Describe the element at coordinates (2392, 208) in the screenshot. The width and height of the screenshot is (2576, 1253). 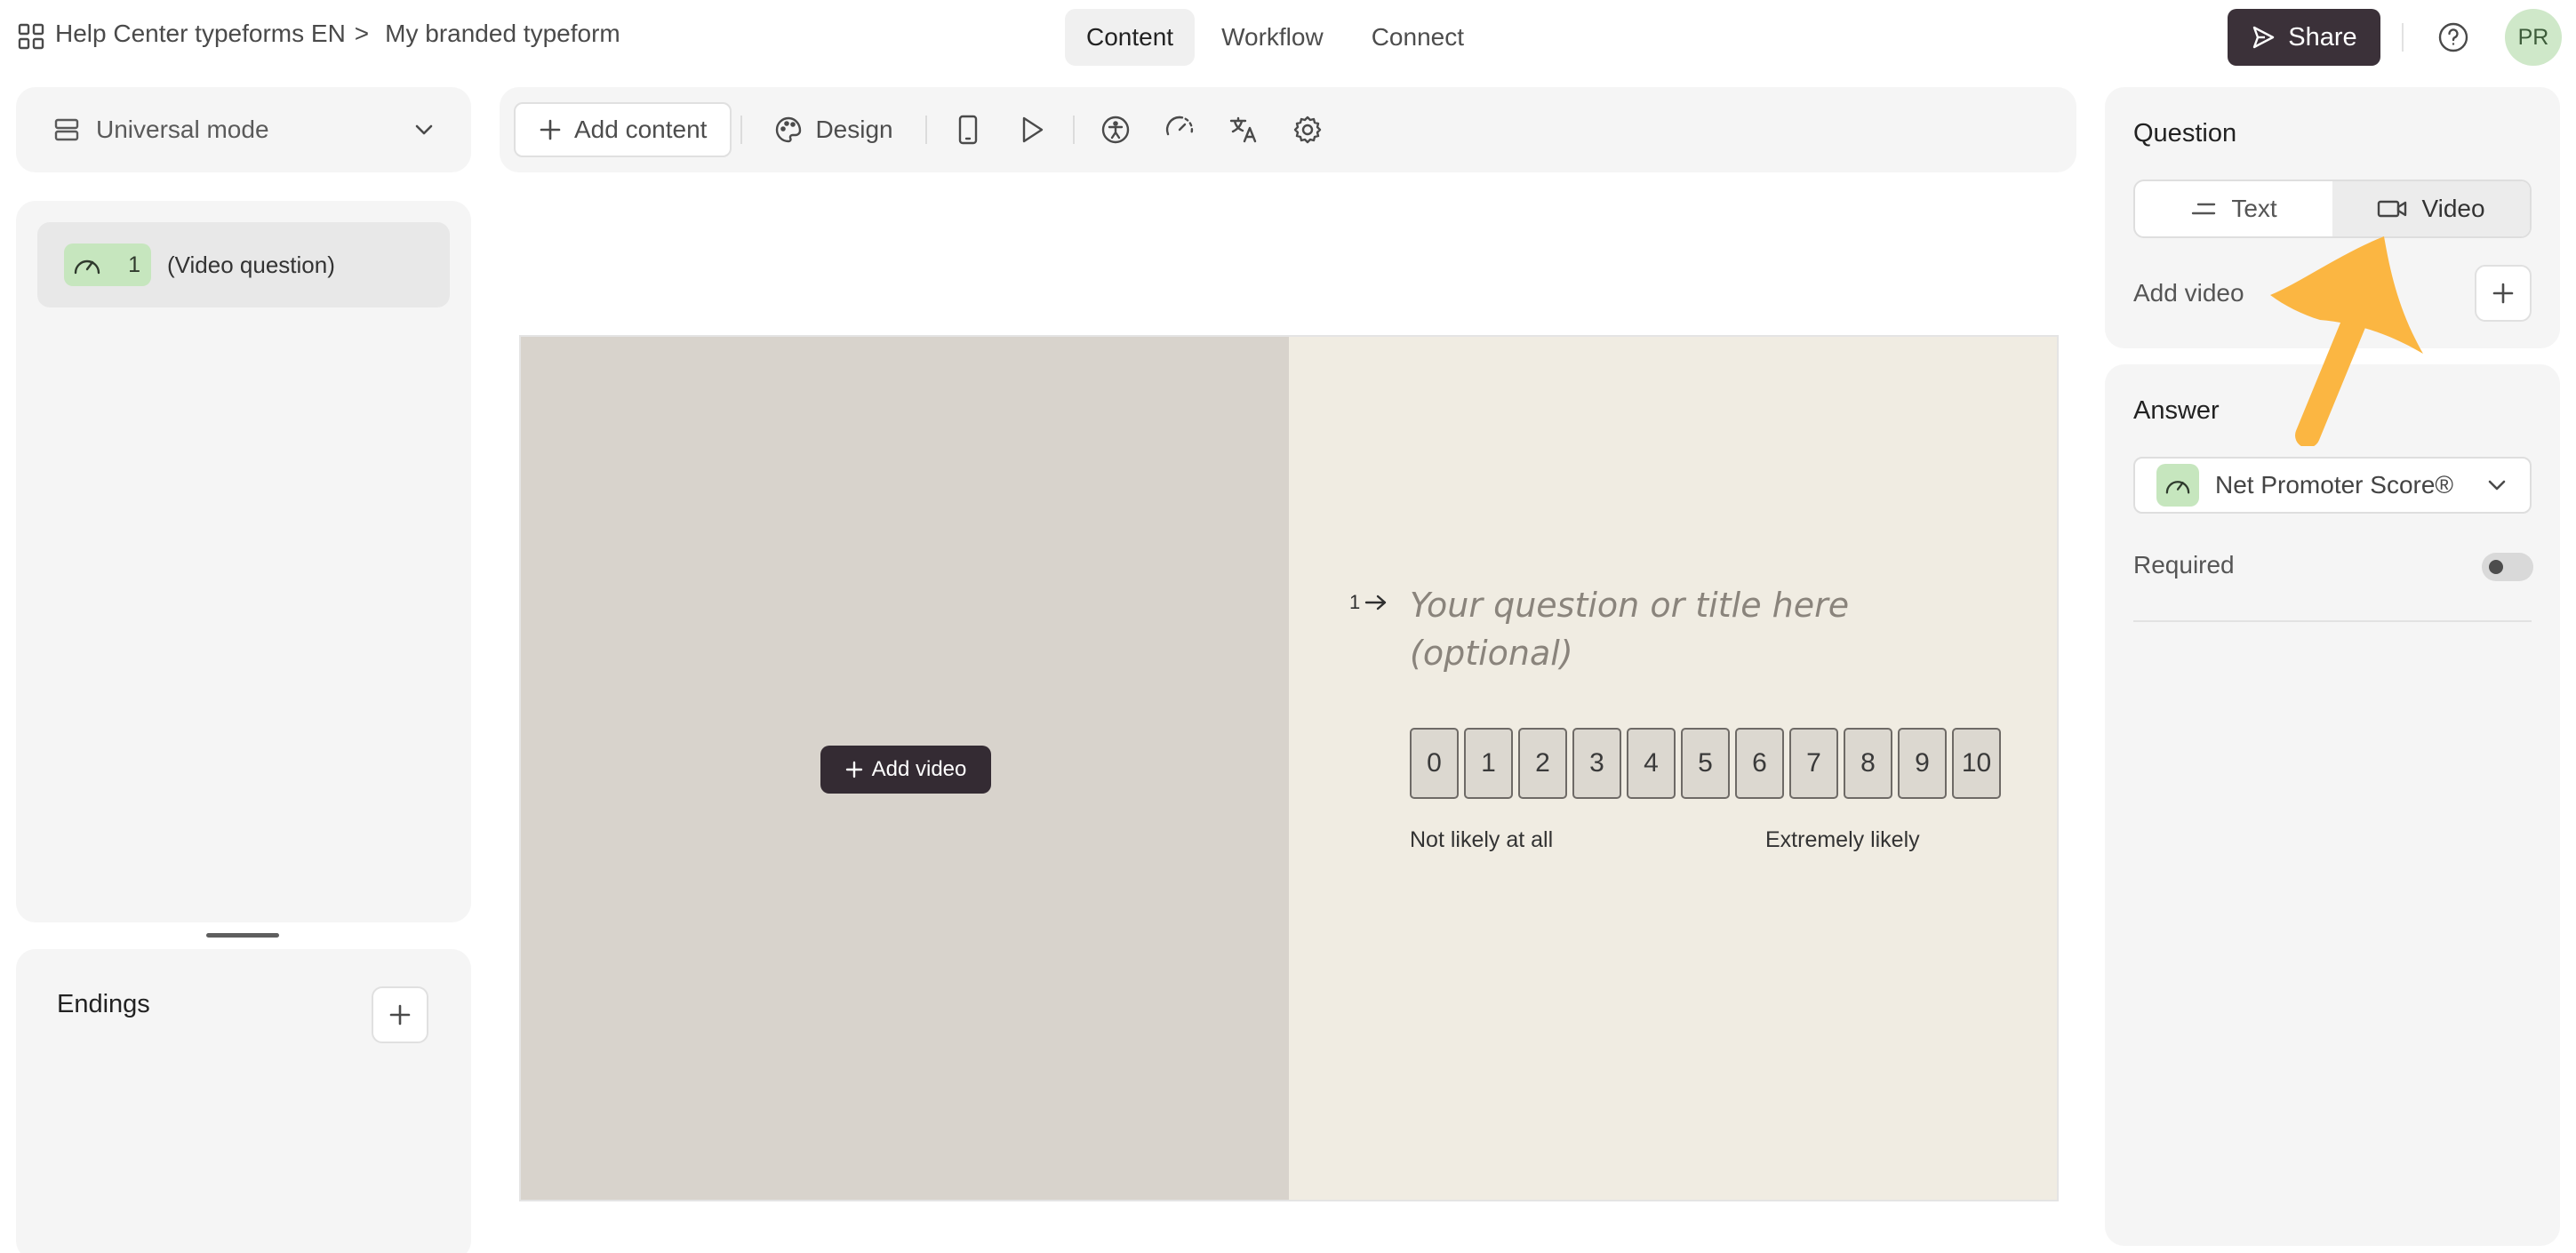
I see `video-camera-icon` at that location.